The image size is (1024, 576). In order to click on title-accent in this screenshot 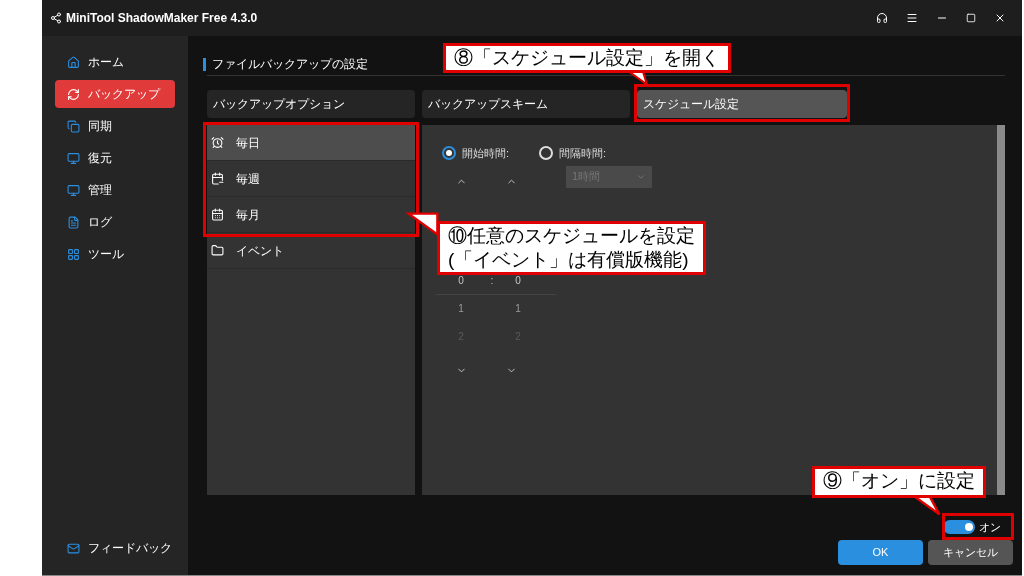, I will do `click(204, 64)`.